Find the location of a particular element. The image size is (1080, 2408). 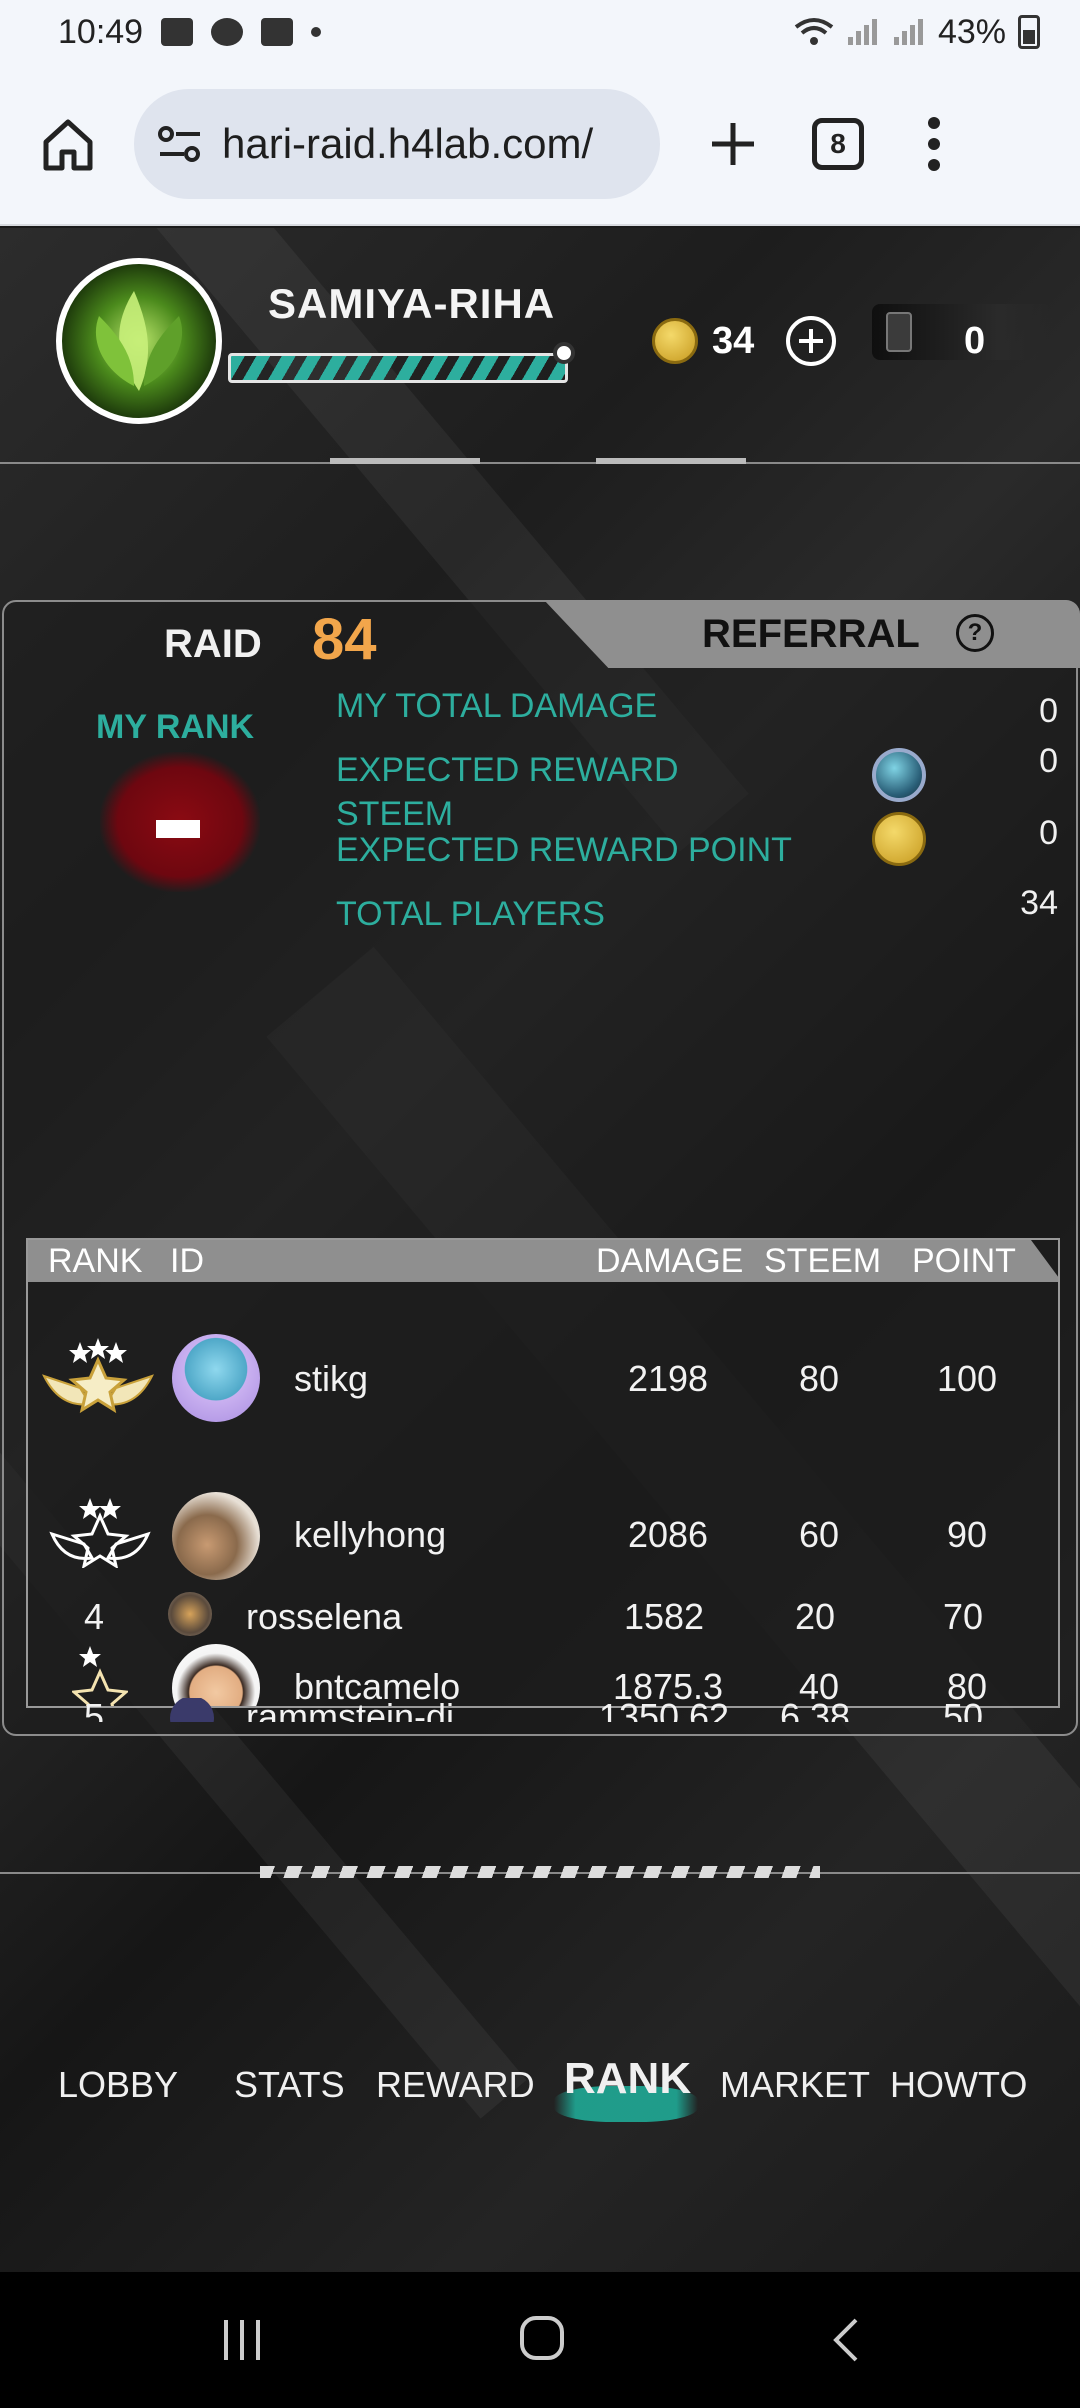

add-coin-button is located at coordinates (811, 341).